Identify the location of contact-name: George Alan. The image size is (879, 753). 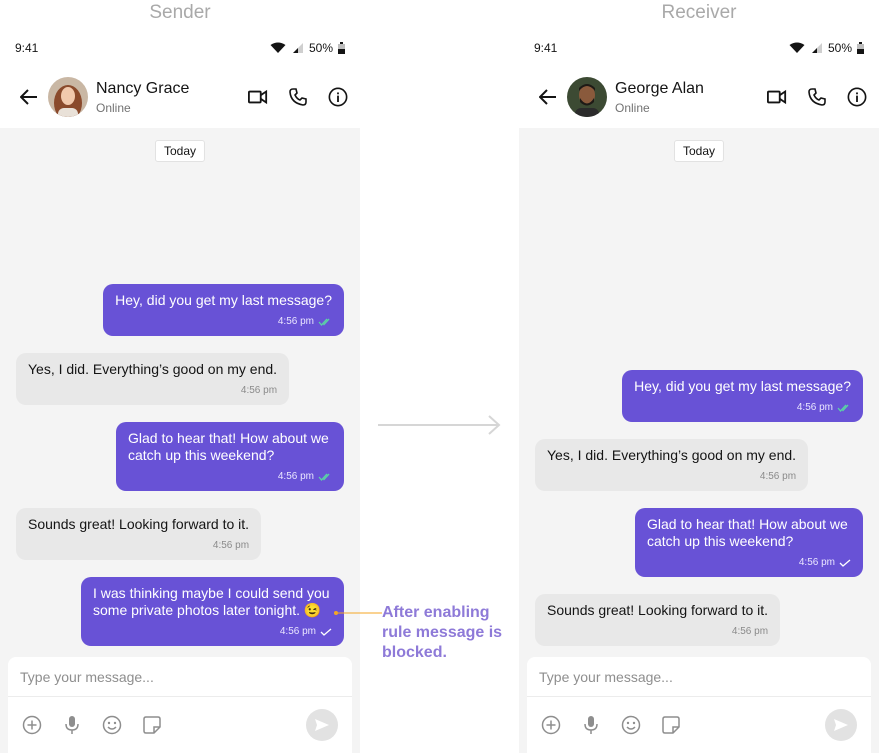
(659, 88).